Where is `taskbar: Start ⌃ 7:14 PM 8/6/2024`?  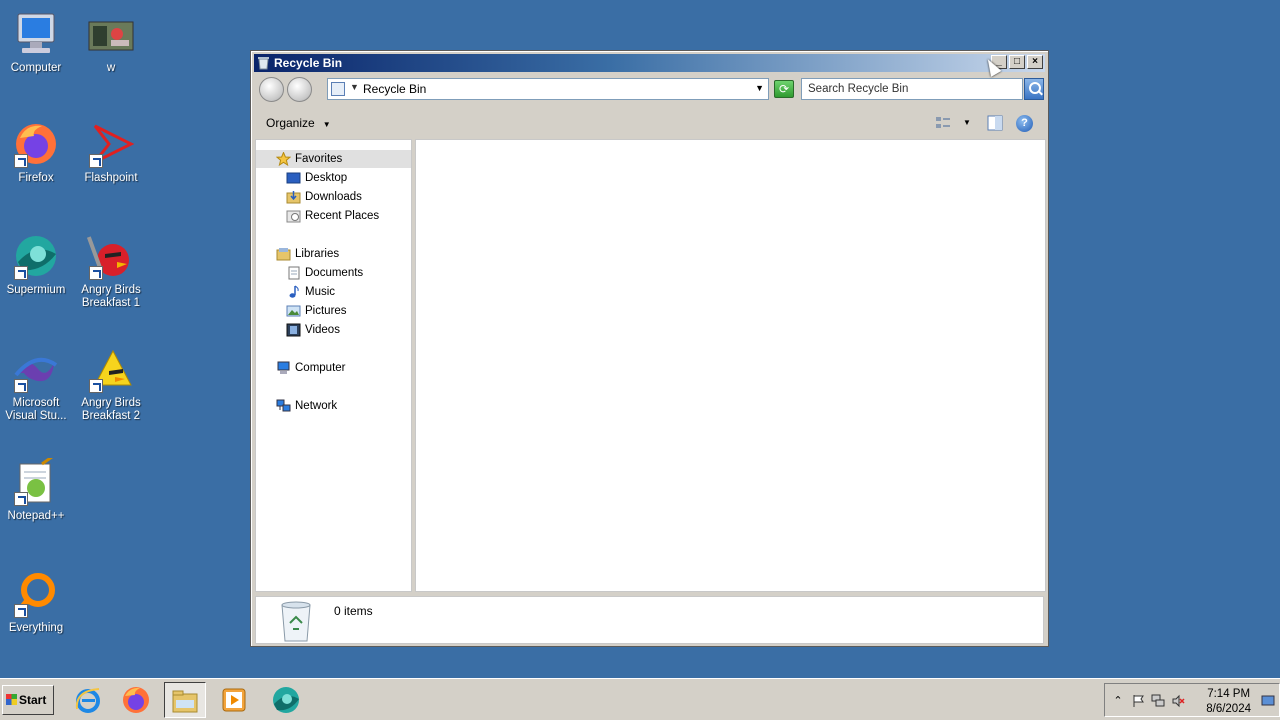 taskbar: Start ⌃ 7:14 PM 8/6/2024 is located at coordinates (640, 699).